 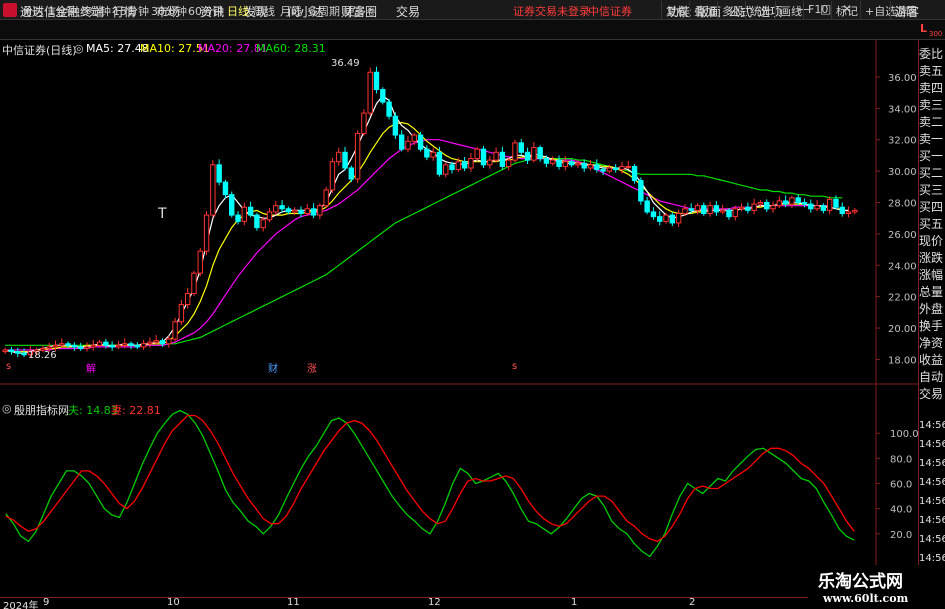 What do you see at coordinates (514, 366) in the screenshot?
I see `s-marker-2: s` at bounding box center [514, 366].